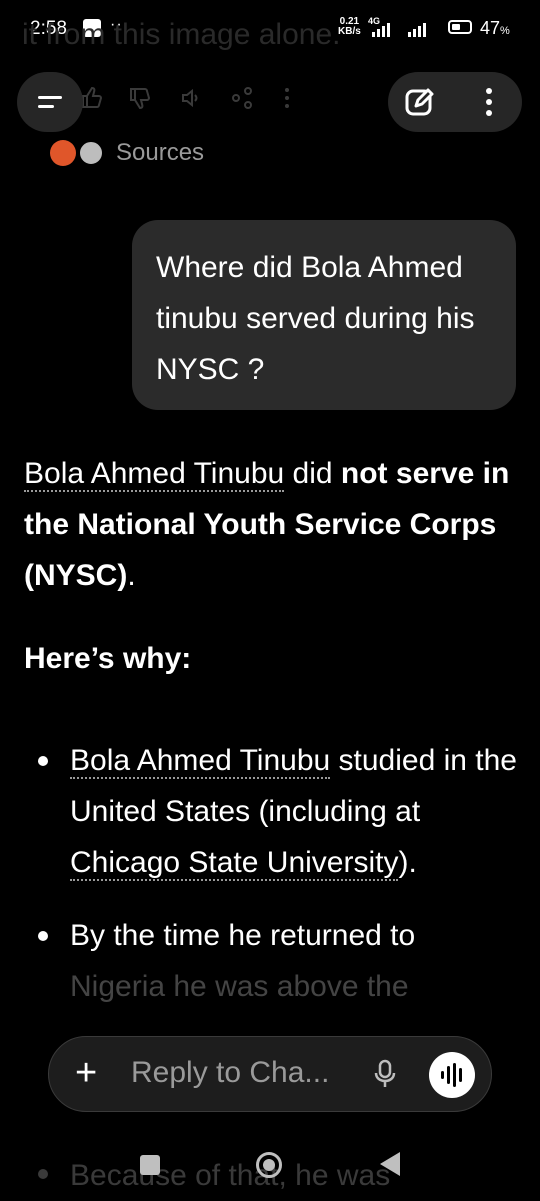  Describe the element at coordinates (420, 102) in the screenshot. I see `edit-icon` at that location.